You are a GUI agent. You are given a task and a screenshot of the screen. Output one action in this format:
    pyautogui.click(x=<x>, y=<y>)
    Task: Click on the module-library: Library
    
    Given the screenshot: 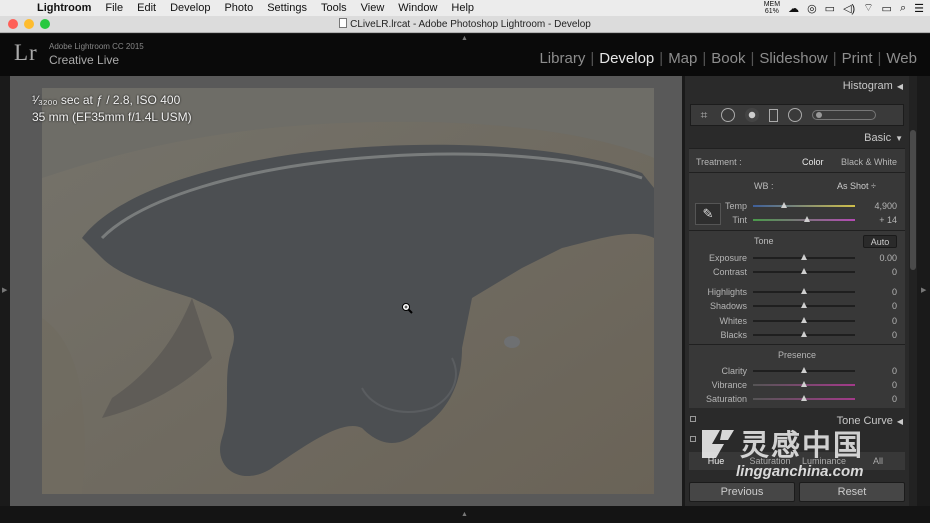 What is the action you would take?
    pyautogui.click(x=562, y=58)
    